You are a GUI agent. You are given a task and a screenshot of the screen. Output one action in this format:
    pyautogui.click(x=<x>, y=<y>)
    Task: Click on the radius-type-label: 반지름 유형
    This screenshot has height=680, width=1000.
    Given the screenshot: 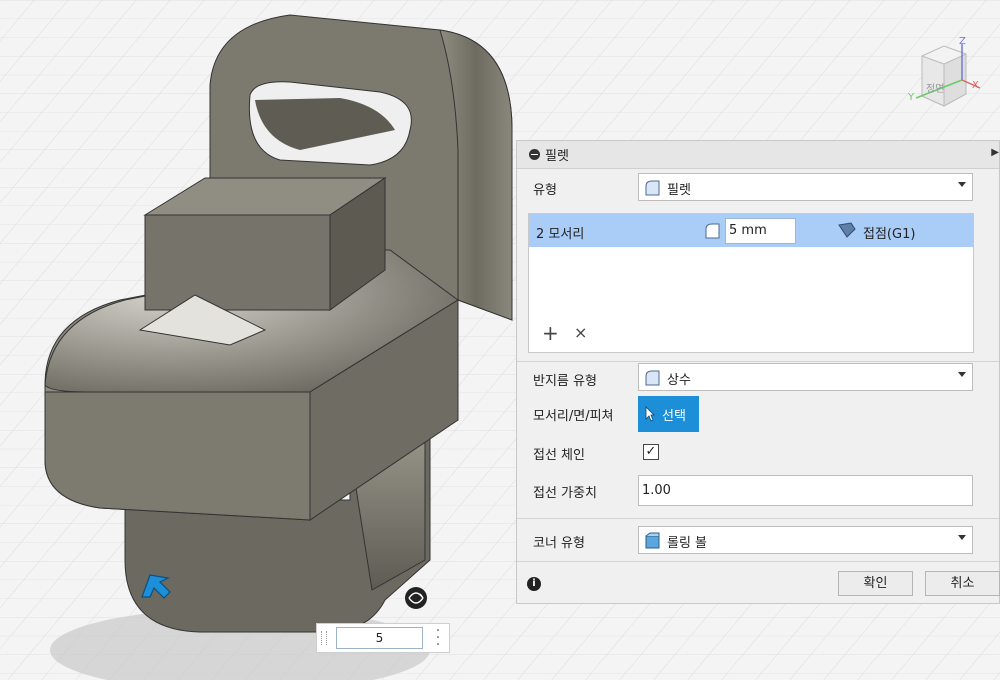 What is the action you would take?
    pyautogui.click(x=565, y=381)
    